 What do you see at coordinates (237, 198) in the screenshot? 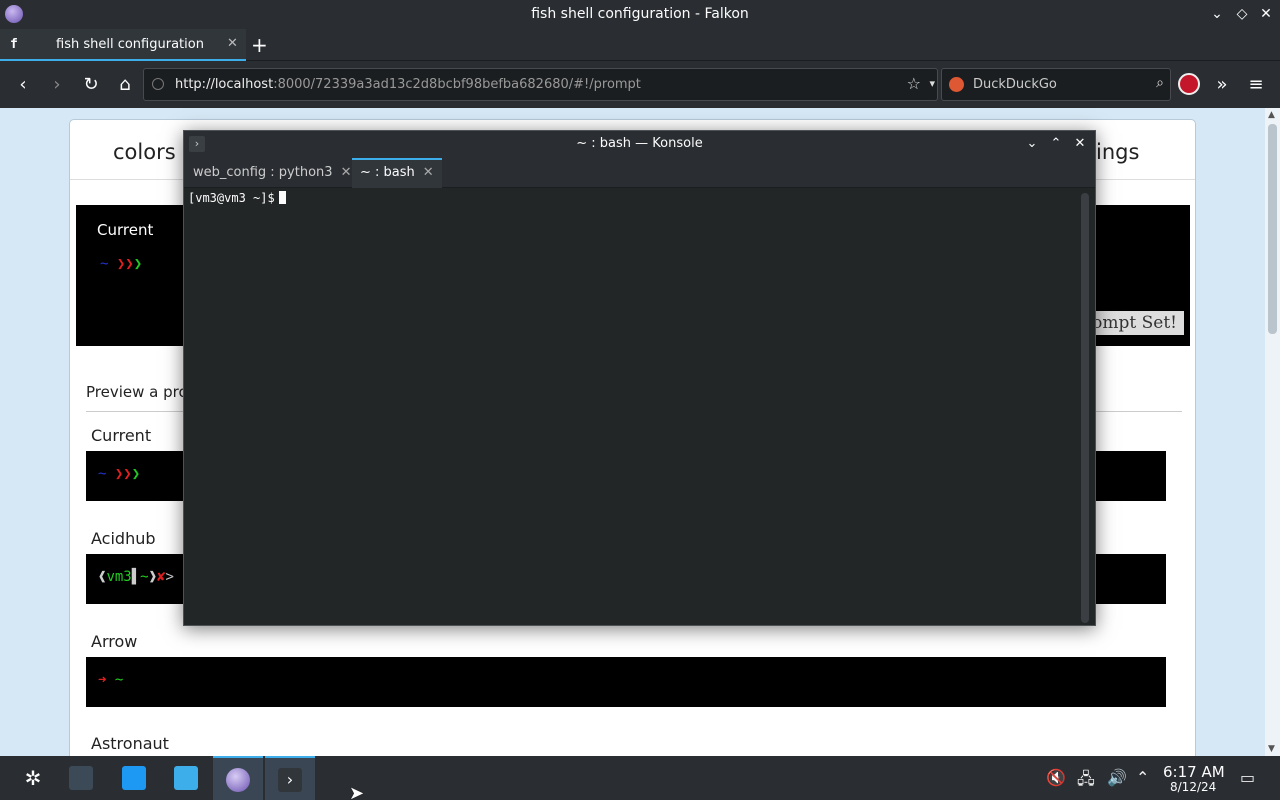
I see `terminal-prompt-line: [vm3@vm3 ~]$` at bounding box center [237, 198].